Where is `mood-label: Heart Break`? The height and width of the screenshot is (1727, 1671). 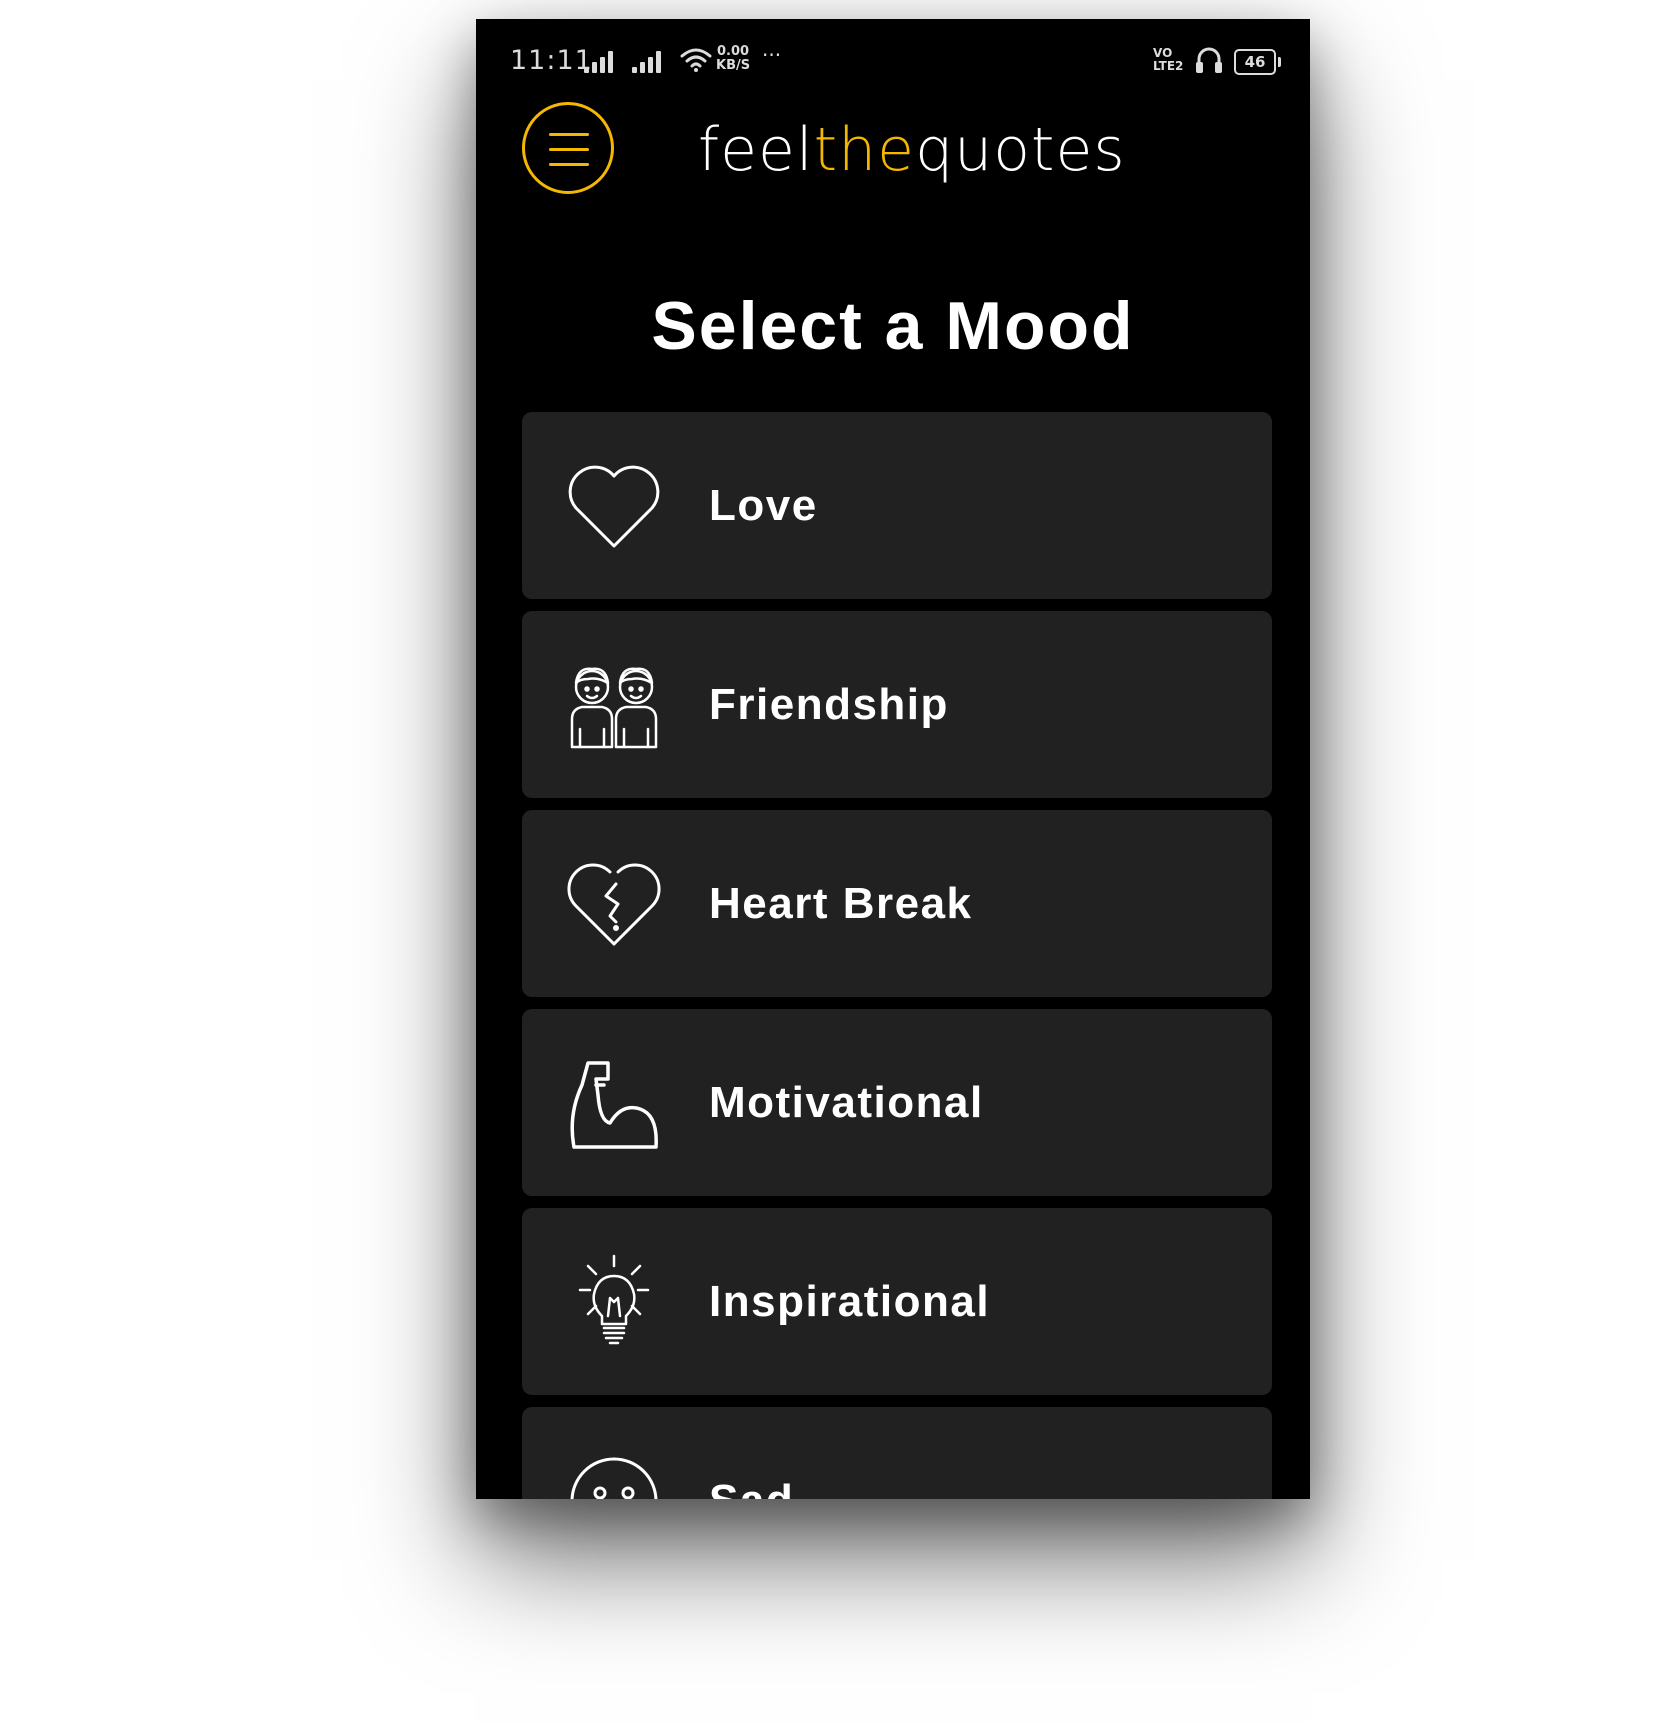 mood-label: Heart Break is located at coordinates (841, 903).